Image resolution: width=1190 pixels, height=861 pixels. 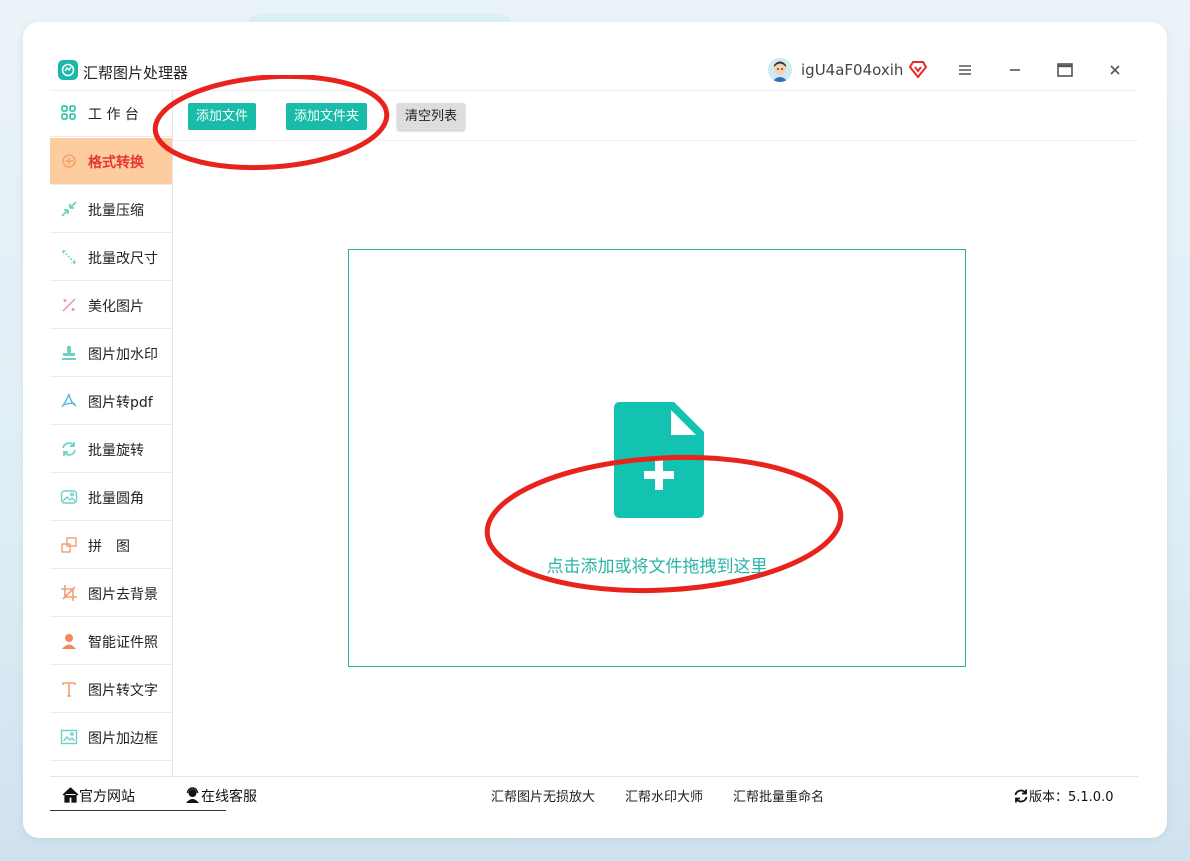 What do you see at coordinates (965, 70) in the screenshot?
I see `menu-icon` at bounding box center [965, 70].